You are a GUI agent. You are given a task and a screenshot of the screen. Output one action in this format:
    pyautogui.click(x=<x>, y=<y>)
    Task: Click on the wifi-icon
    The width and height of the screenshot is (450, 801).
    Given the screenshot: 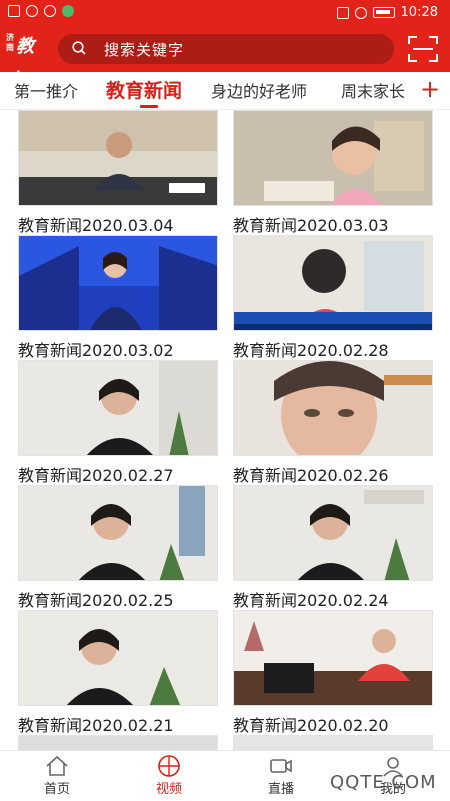 What is the action you would take?
    pyautogui.click(x=32, y=11)
    